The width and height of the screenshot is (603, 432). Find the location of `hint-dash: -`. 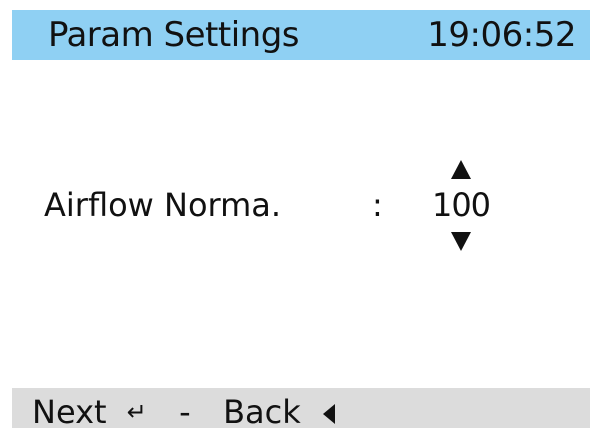

hint-dash: - is located at coordinates (185, 412).